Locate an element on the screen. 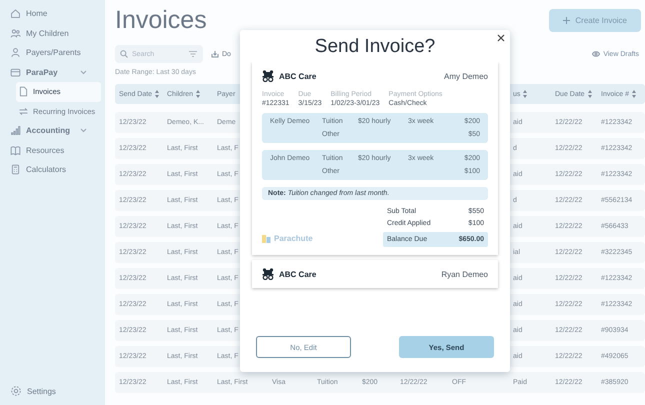  plus-icon is located at coordinates (566, 20).